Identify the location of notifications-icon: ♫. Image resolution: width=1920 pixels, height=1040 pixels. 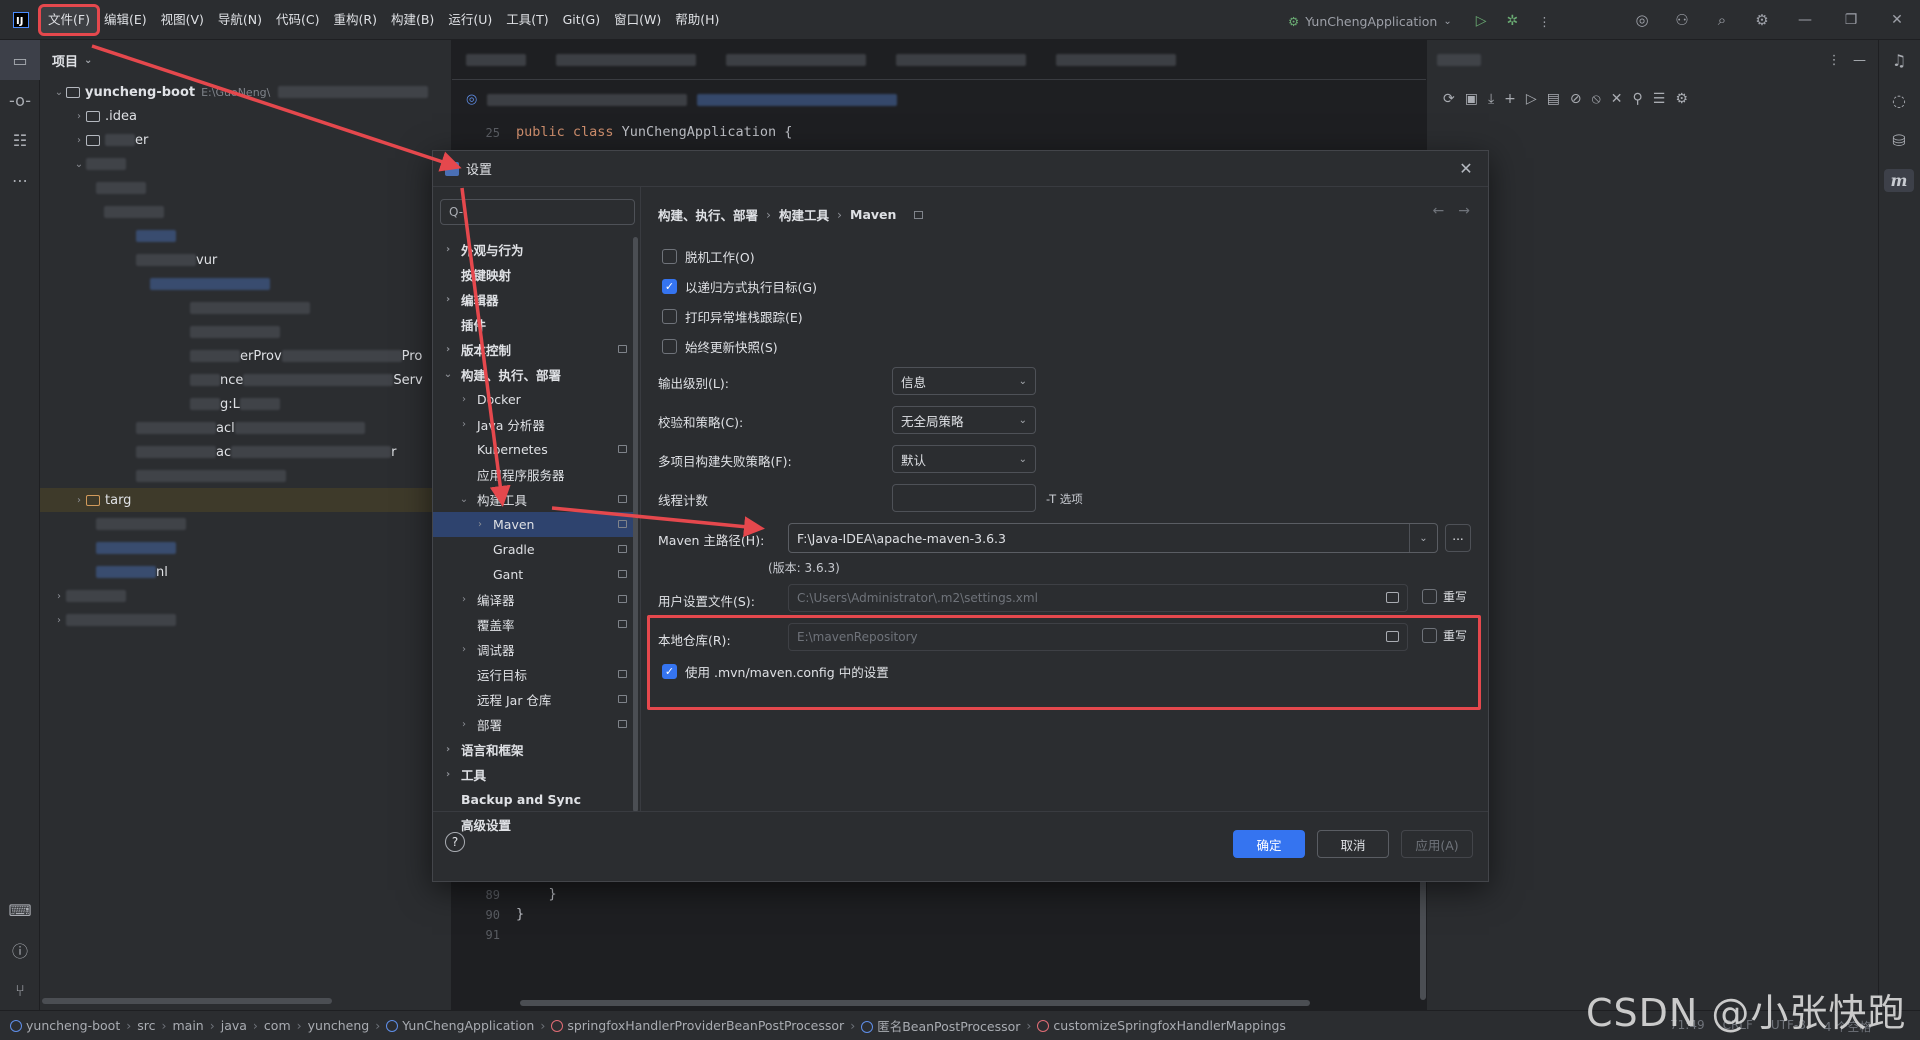
(1899, 60).